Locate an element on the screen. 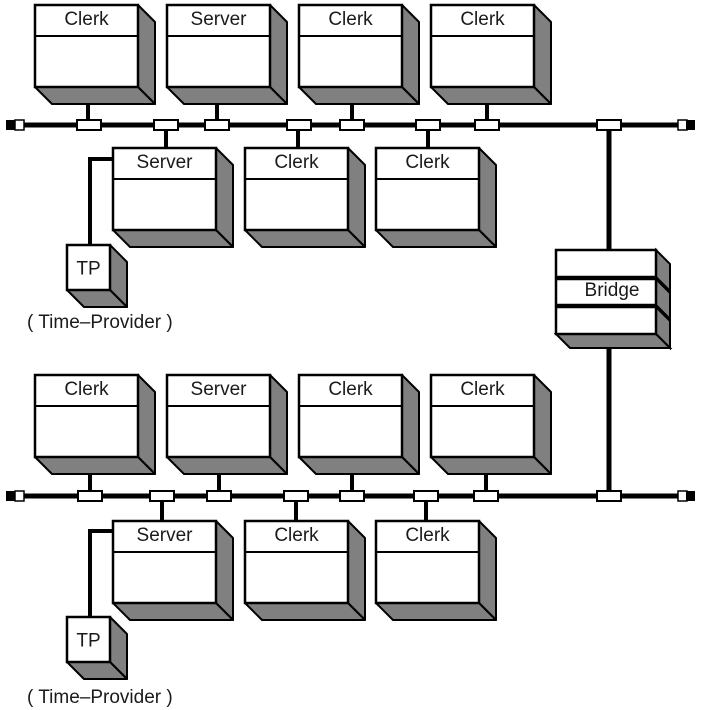 The image size is (702, 710). bridge: Bridge is located at coordinates (613, 371).